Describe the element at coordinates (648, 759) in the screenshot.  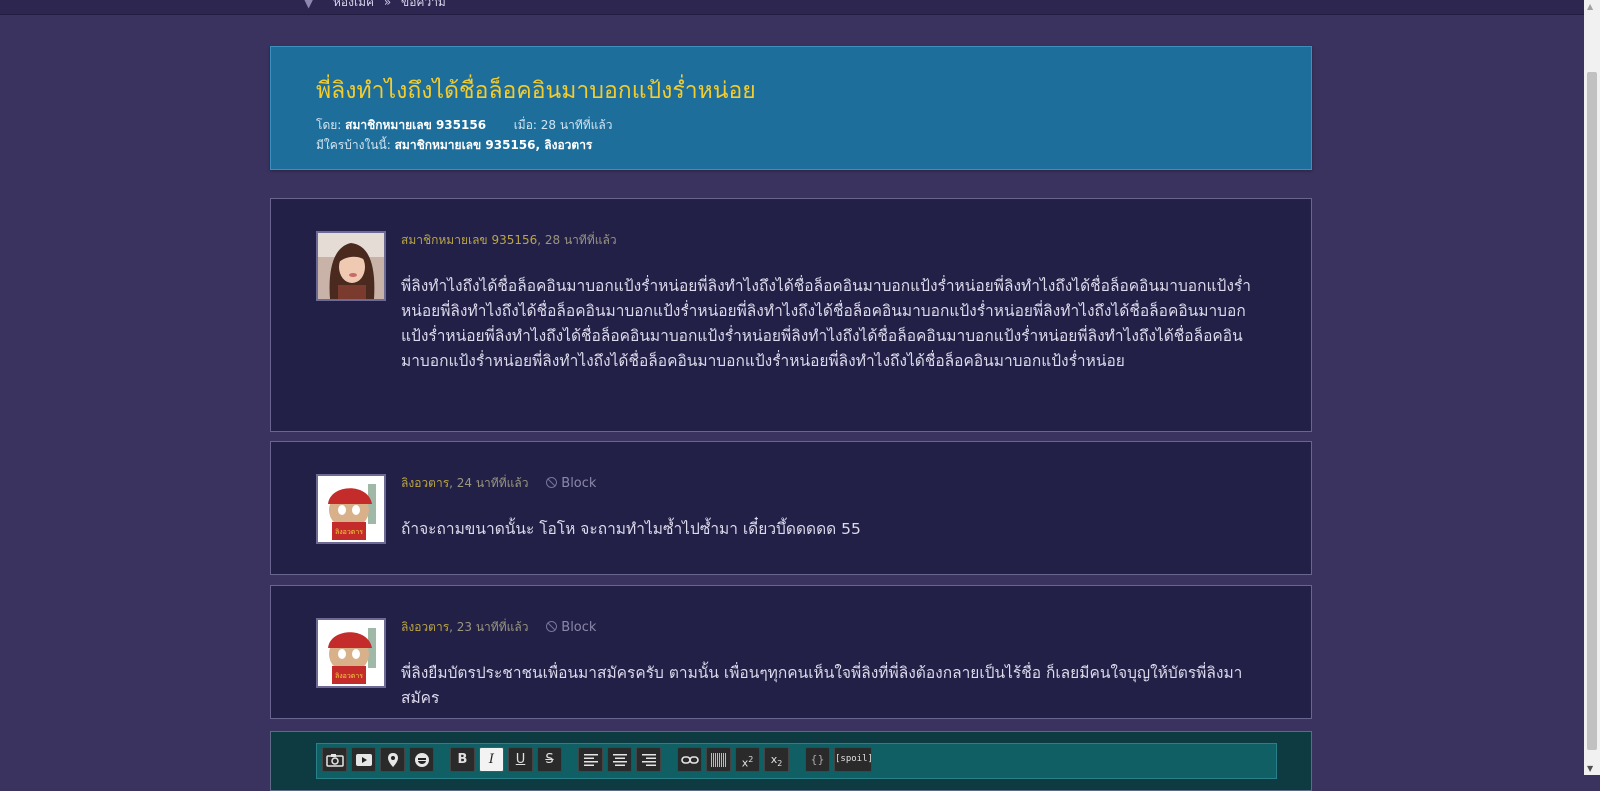
I see `align-right-icon` at that location.